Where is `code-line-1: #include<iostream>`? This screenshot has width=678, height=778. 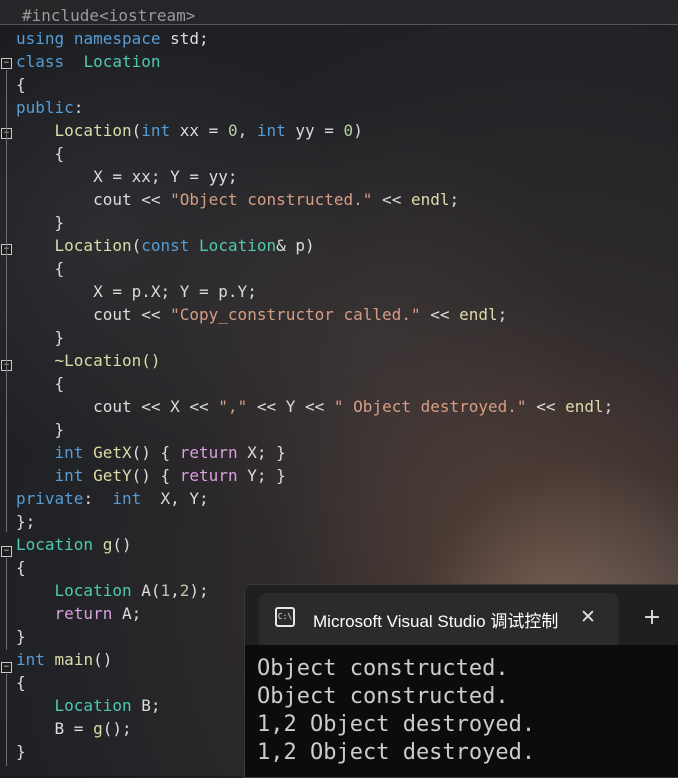 code-line-1: #include<iostream> is located at coordinates (109, 15).